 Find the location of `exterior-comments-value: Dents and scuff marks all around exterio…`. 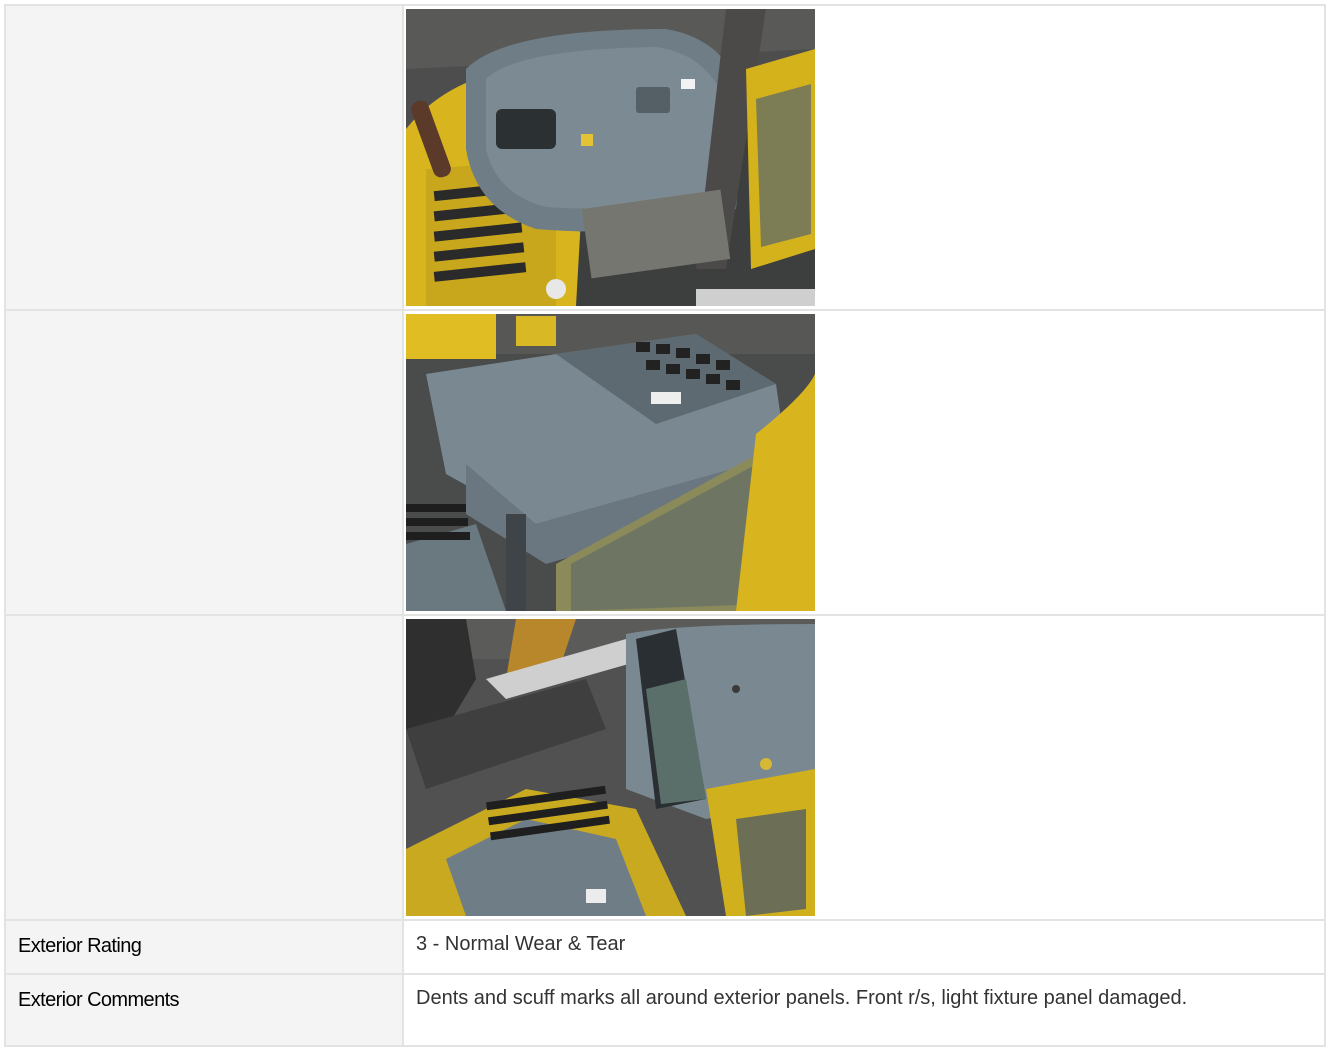

exterior-comments-value: Dents and scuff marks all around exterio… is located at coordinates (864, 1010).